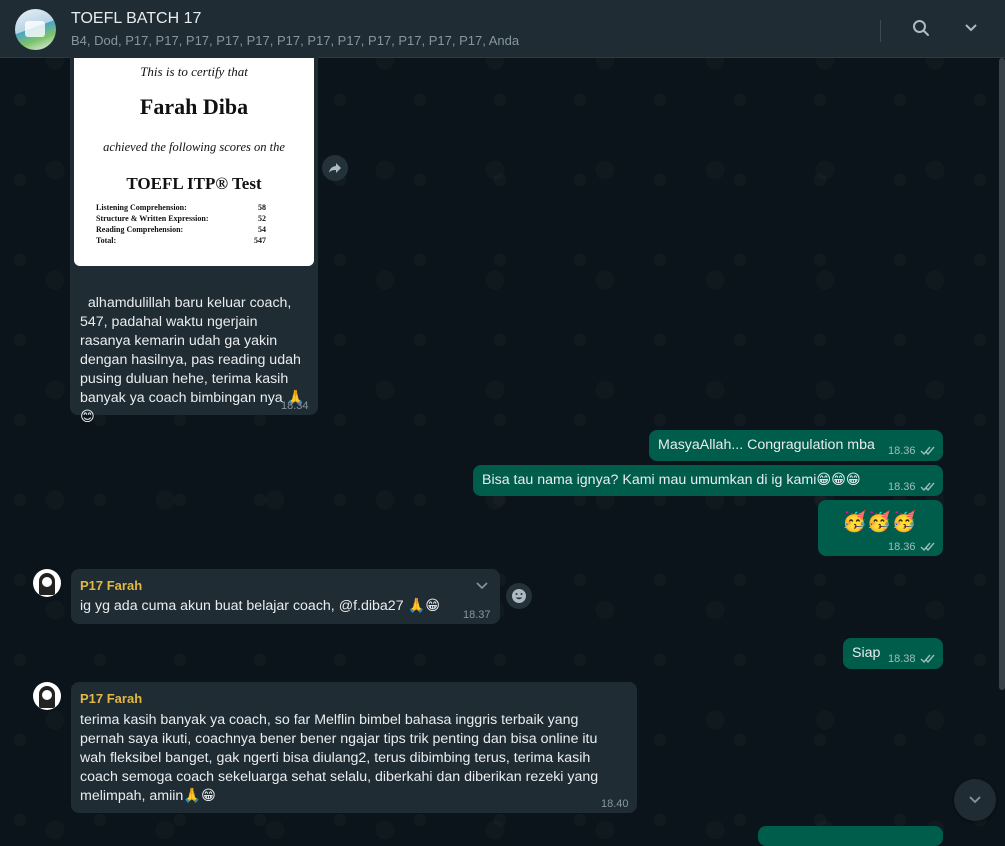 This screenshot has width=1005, height=846. I want to click on group-avatar, so click(35, 29).